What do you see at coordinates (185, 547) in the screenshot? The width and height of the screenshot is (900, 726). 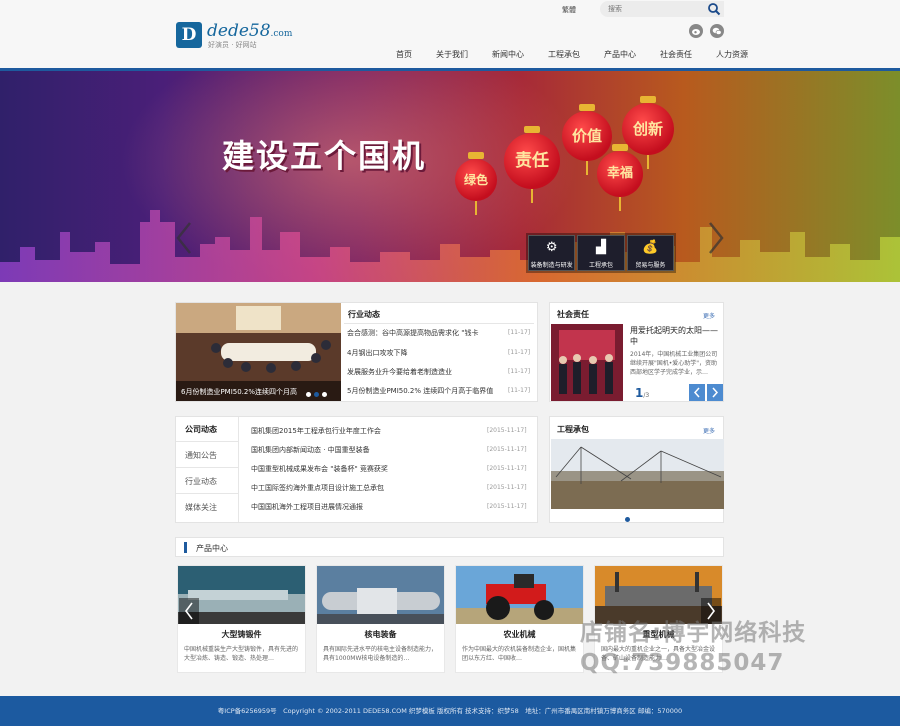 I see `products-title-marker` at bounding box center [185, 547].